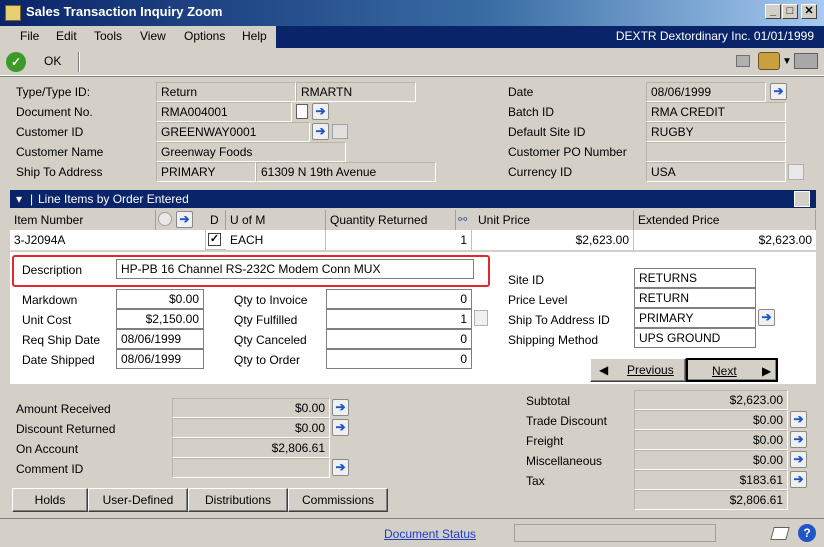  What do you see at coordinates (19, 199) in the screenshot?
I see `collapse-icon: ▾` at bounding box center [19, 199].